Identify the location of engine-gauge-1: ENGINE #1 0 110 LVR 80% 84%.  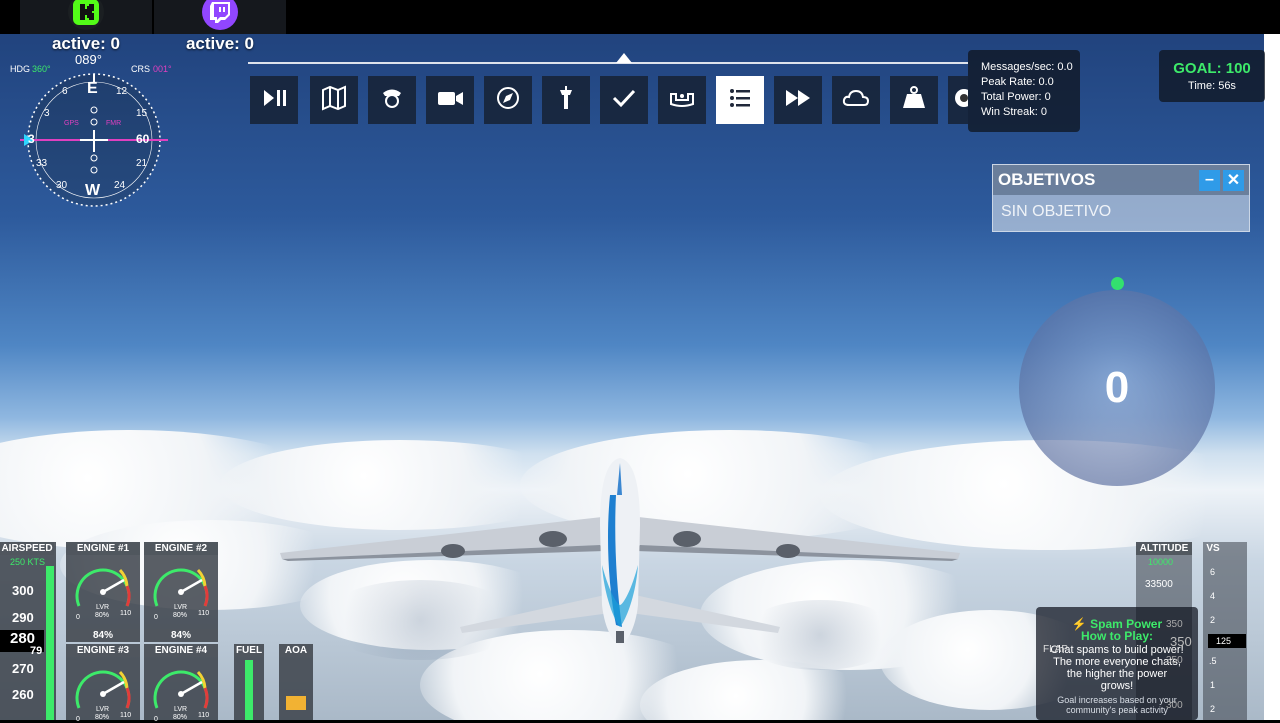
(103, 592).